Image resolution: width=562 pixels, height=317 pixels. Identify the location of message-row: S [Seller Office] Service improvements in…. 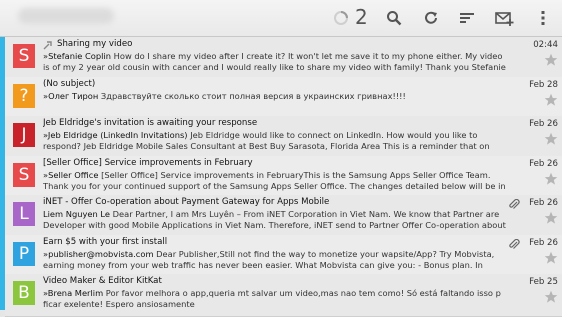
(283, 177).